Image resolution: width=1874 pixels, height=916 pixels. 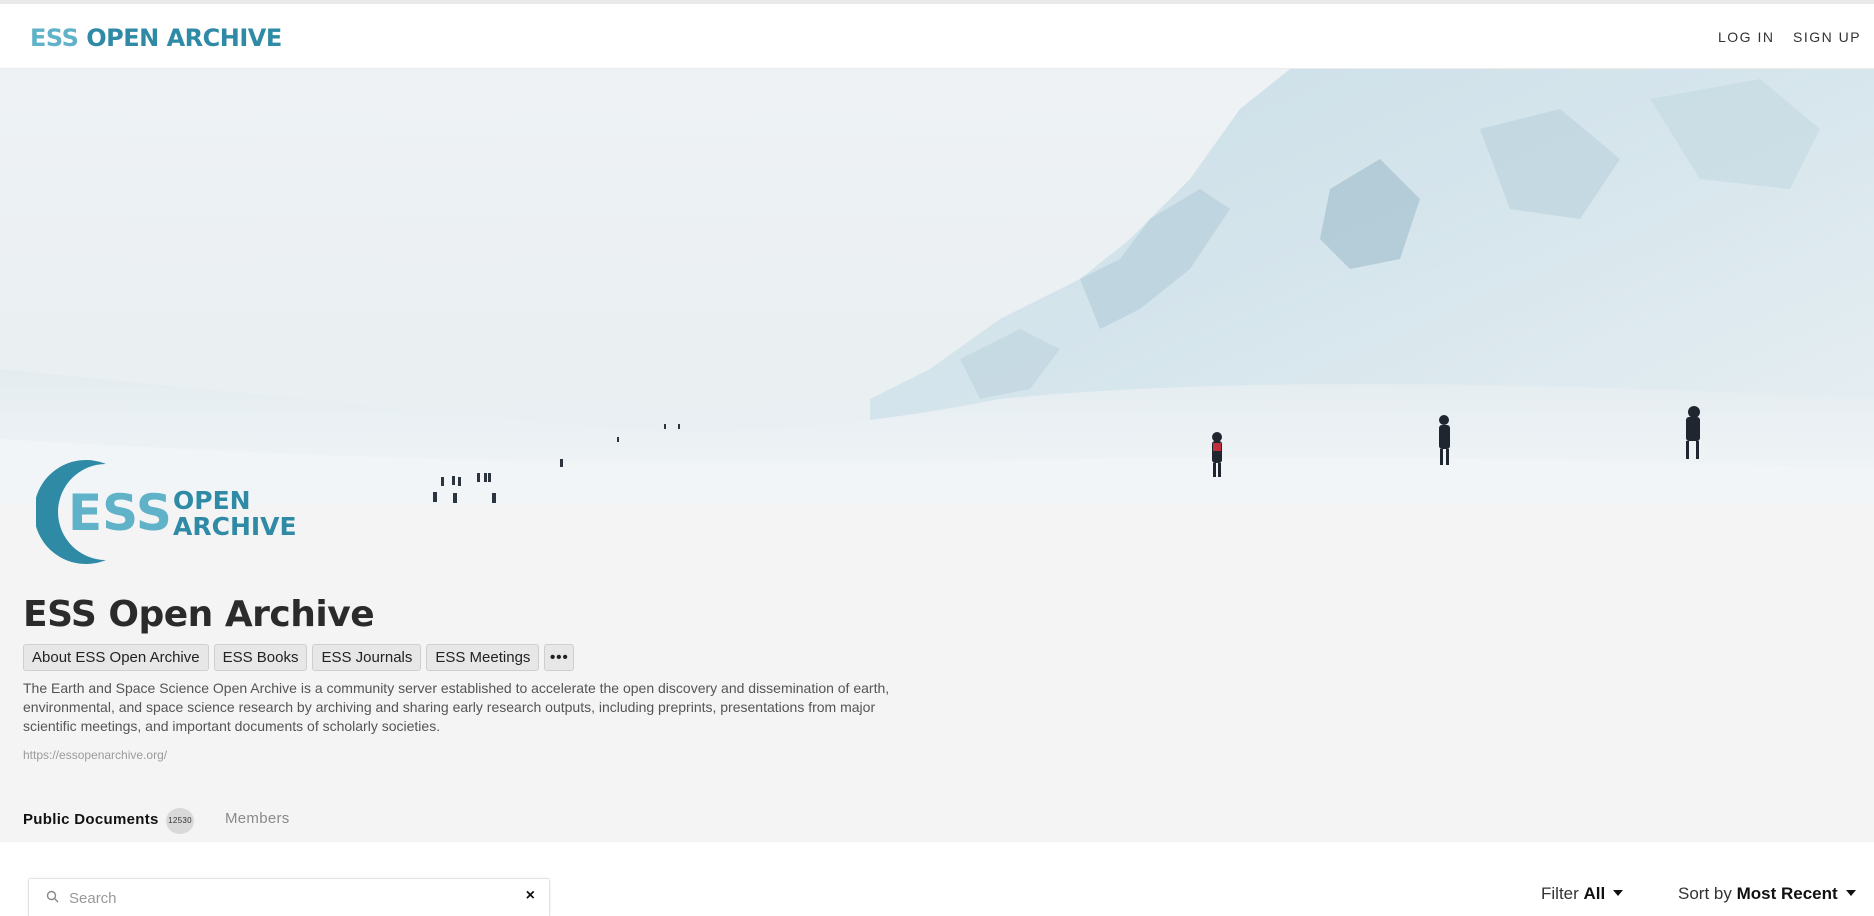 What do you see at coordinates (212, 500) in the screenshot?
I see `logo-open-text: OPEN` at bounding box center [212, 500].